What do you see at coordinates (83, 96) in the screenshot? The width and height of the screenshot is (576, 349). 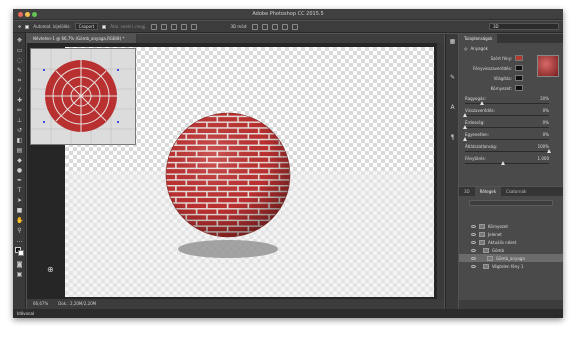 I see `3d-ground-preview` at bounding box center [83, 96].